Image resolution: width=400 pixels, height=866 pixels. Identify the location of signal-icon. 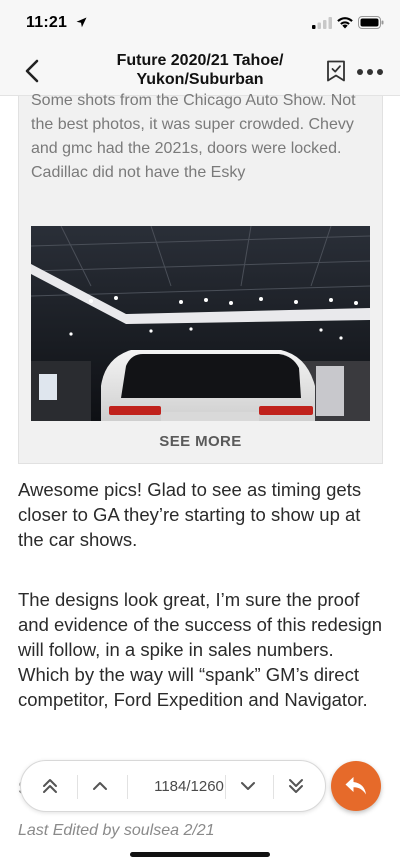
(322, 23).